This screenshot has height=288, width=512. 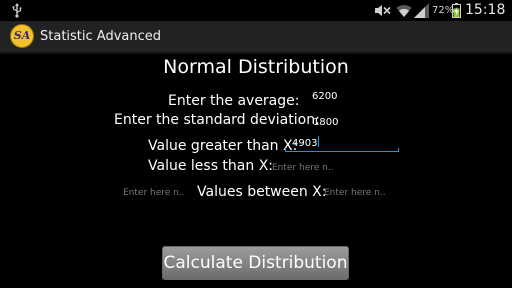 I want to click on greater-than-field: 4903, so click(x=342, y=144).